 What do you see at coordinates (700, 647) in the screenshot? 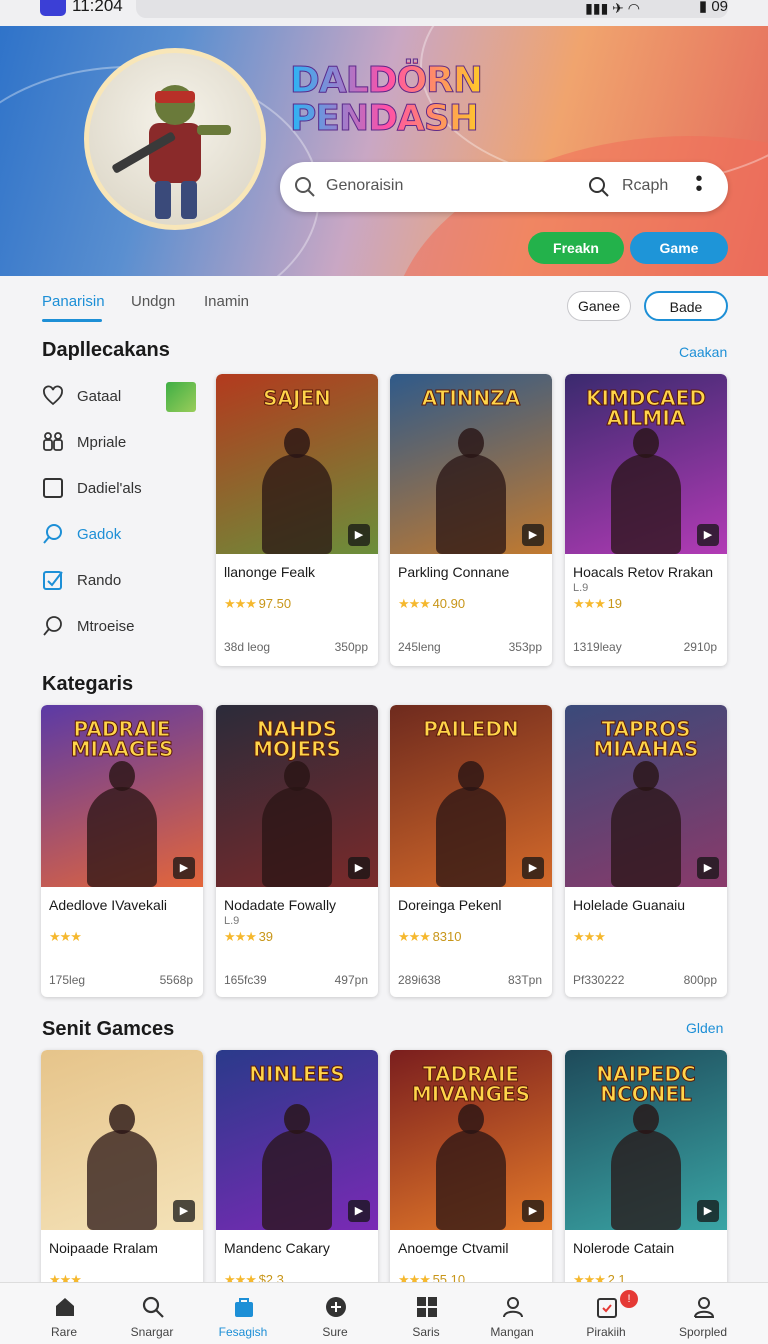
I see `game-meta-right: 2910p` at bounding box center [700, 647].